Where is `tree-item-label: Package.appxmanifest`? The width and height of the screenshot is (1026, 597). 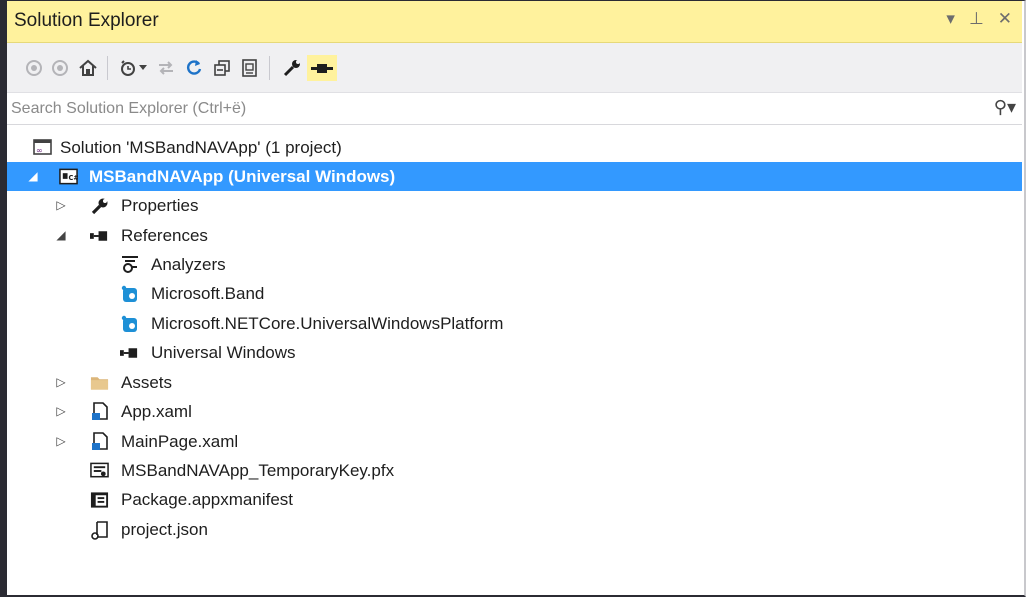 tree-item-label: Package.appxmanifest is located at coordinates (207, 499).